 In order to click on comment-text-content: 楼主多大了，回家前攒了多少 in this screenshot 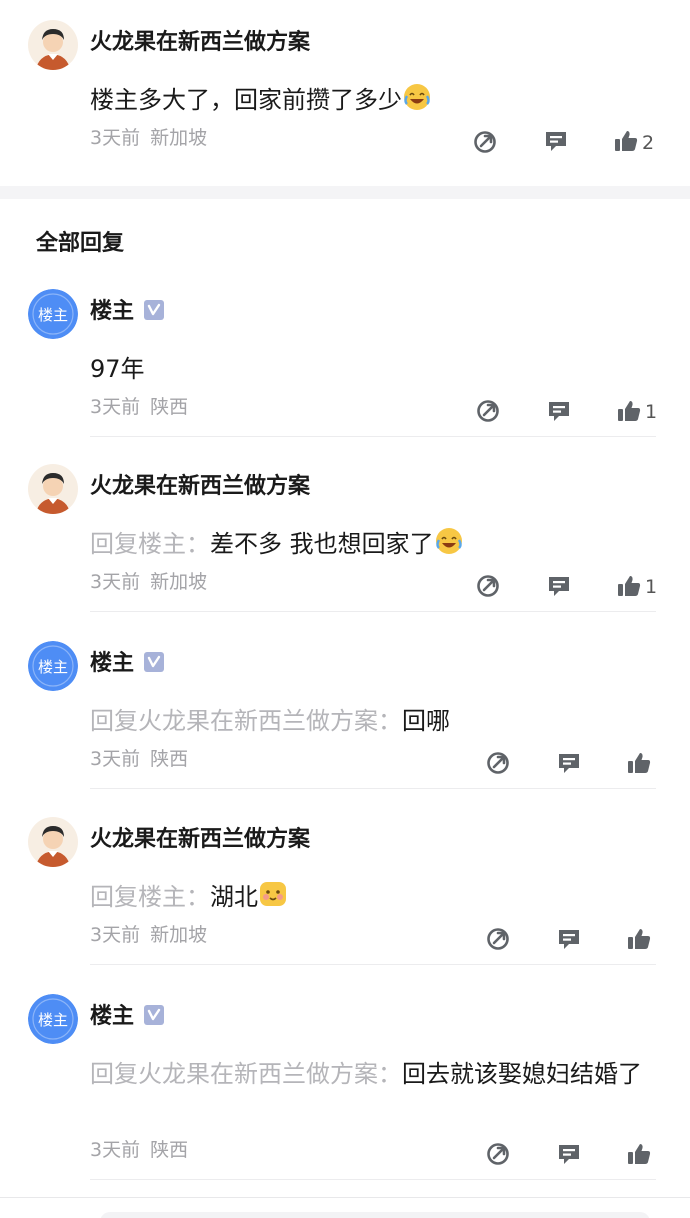, I will do `click(246, 100)`.